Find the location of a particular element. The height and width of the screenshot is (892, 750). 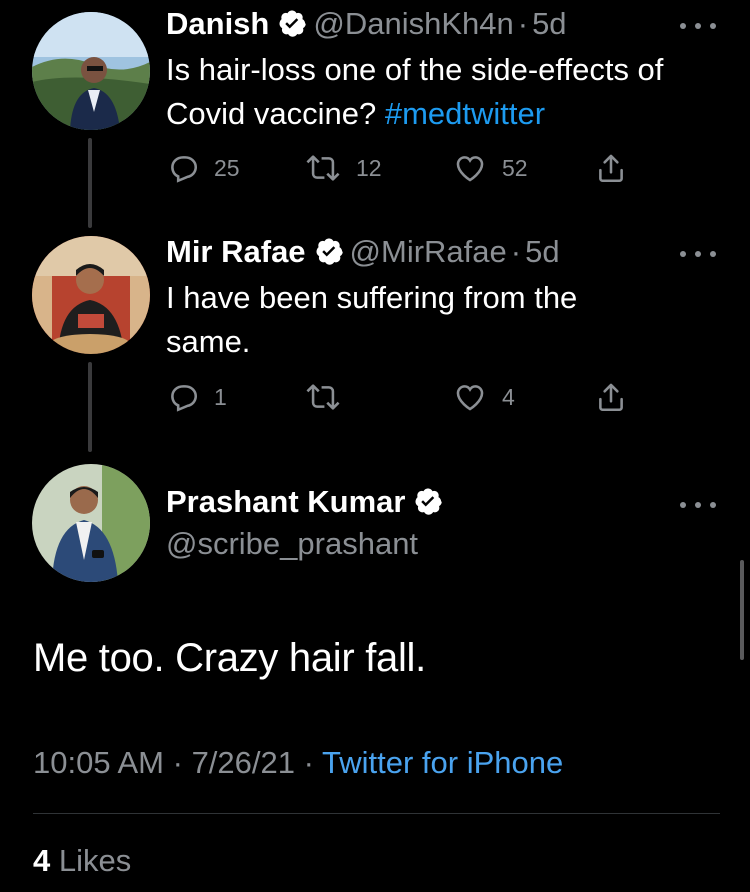

author-handle: @MirRafae is located at coordinates (428, 251).